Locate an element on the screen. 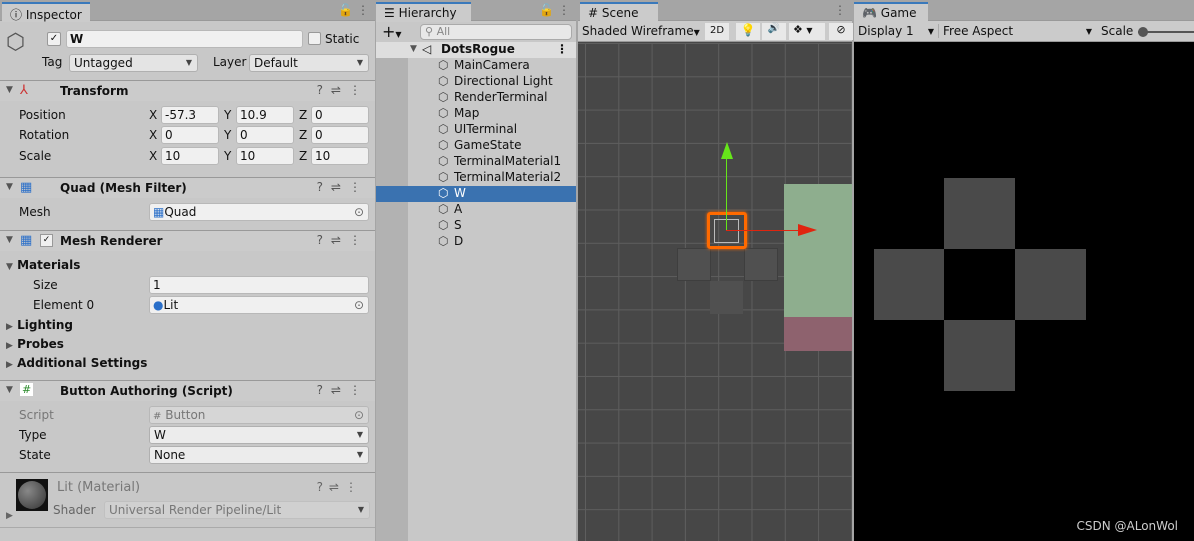  aspect-dropdown: Free Aspect ▼ is located at coordinates (1015, 31).